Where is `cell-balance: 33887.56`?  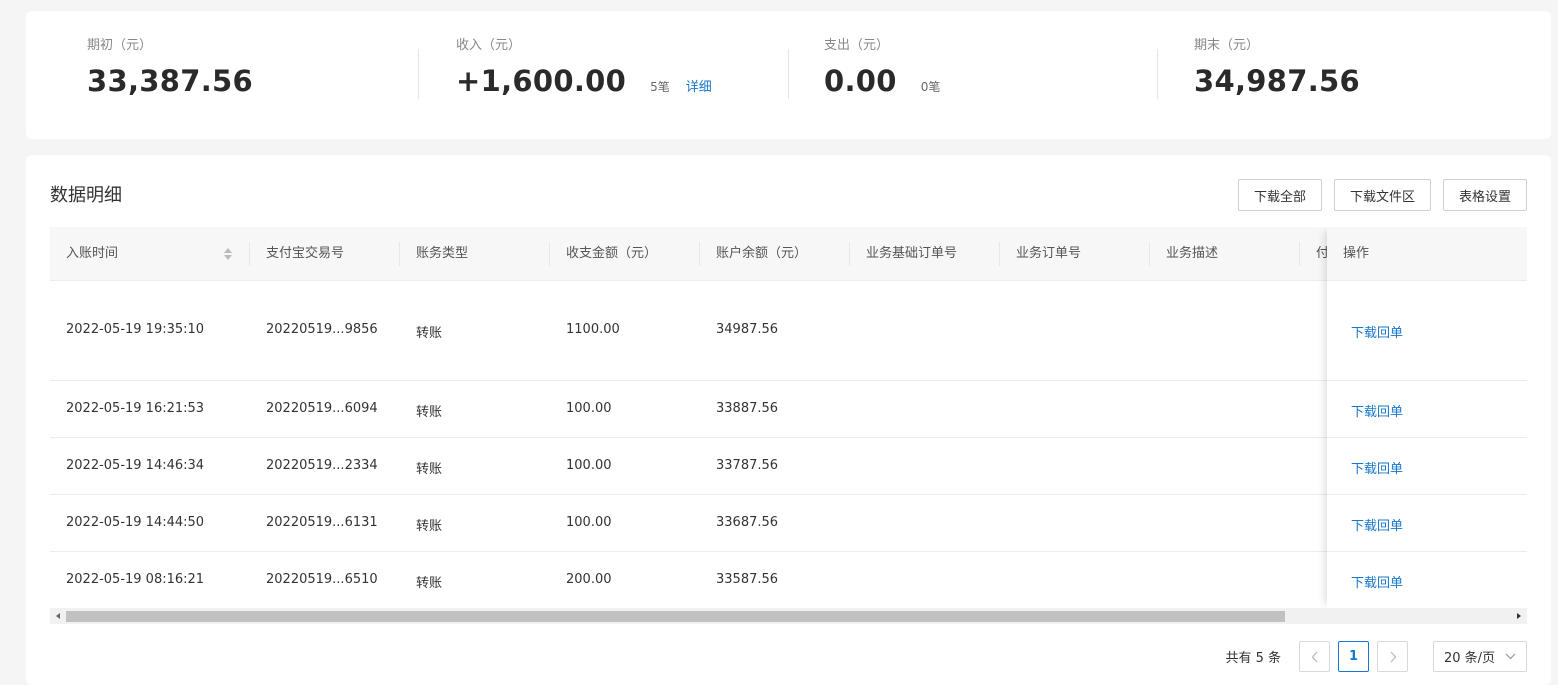
cell-balance: 33887.56 is located at coordinates (747, 408).